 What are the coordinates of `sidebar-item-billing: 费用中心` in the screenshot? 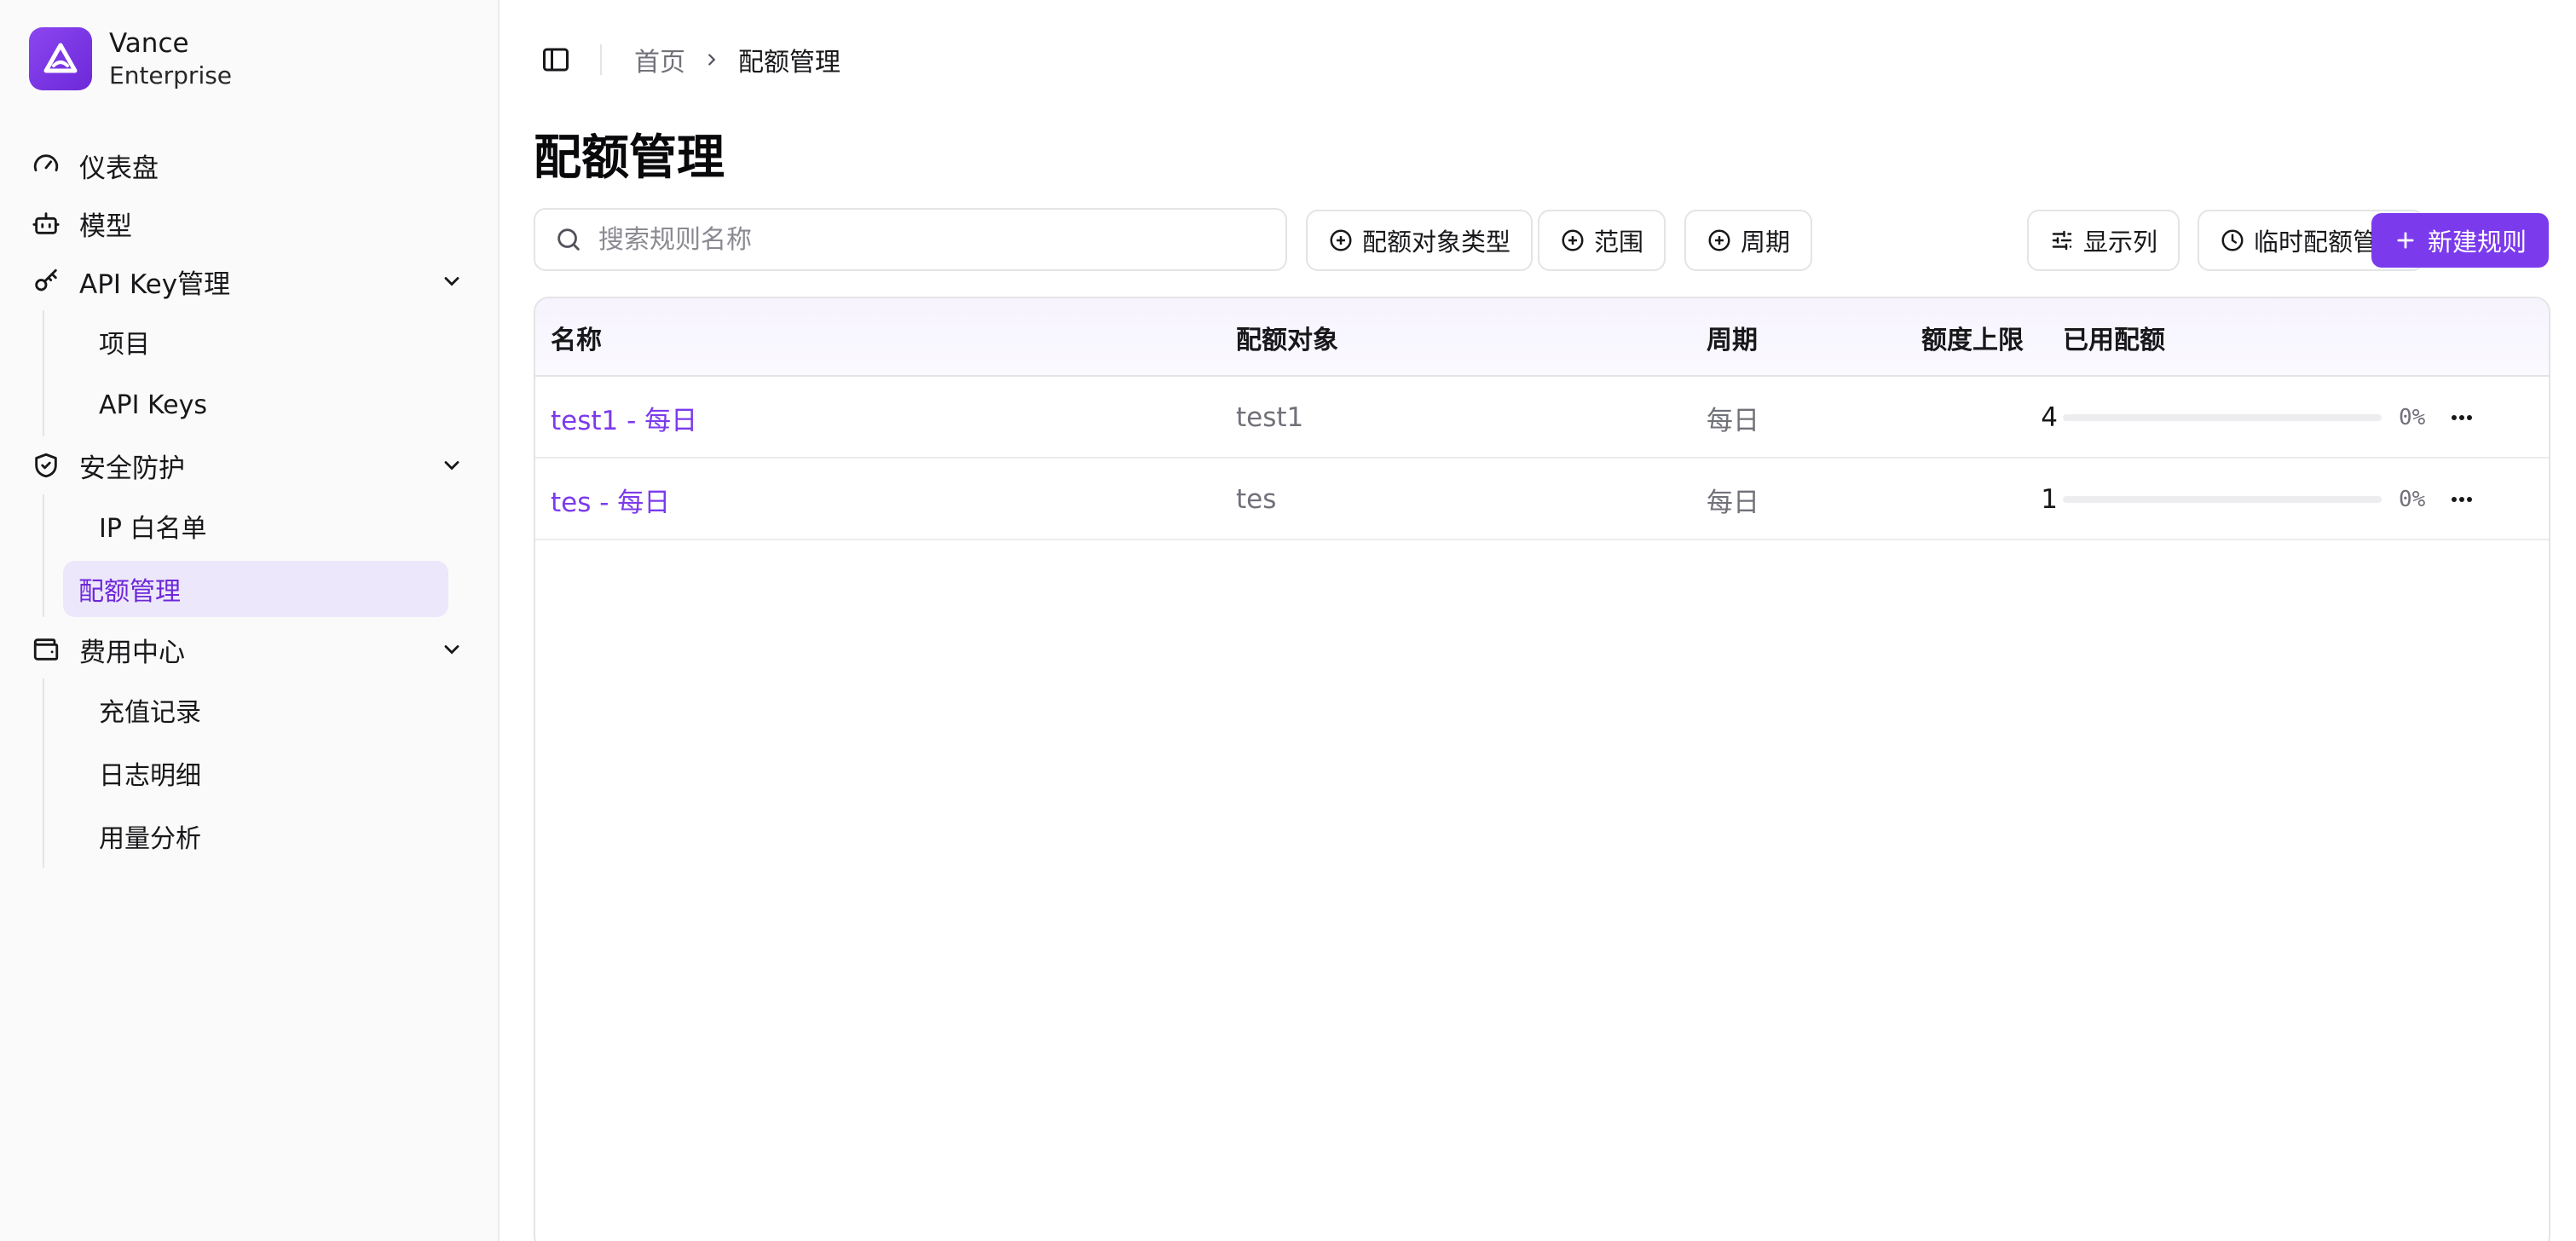 It's located at (250, 649).